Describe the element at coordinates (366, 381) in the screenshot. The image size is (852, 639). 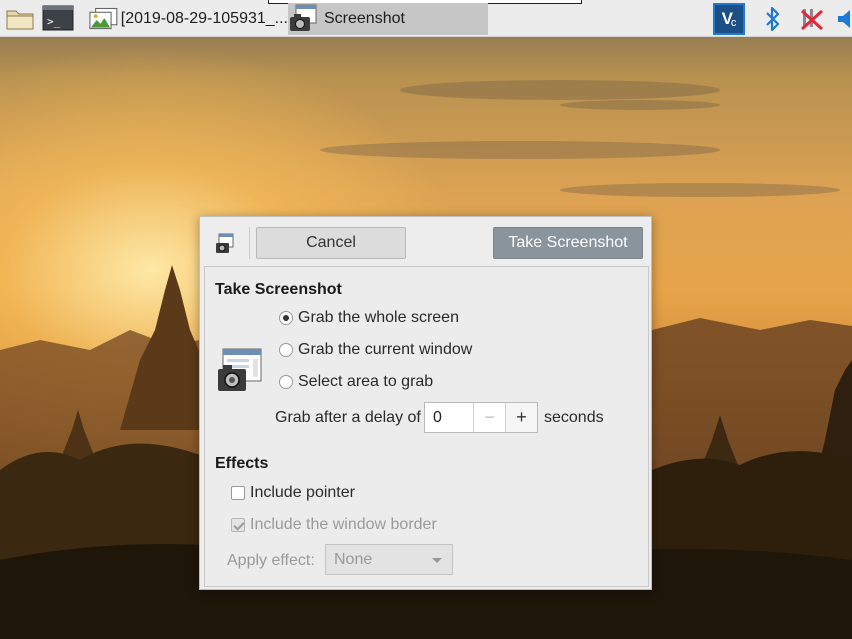
I see `option-label: Select area to grab` at that location.